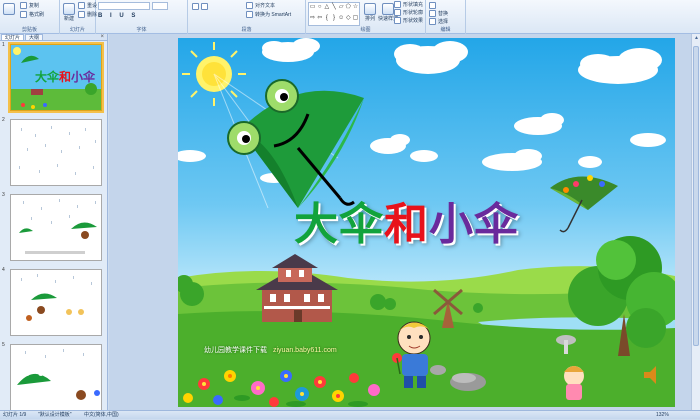 Image resolution: width=700 pixels, height=420 pixels. What do you see at coordinates (29, 5) in the screenshot?
I see `copy-button: 复制` at bounding box center [29, 5].